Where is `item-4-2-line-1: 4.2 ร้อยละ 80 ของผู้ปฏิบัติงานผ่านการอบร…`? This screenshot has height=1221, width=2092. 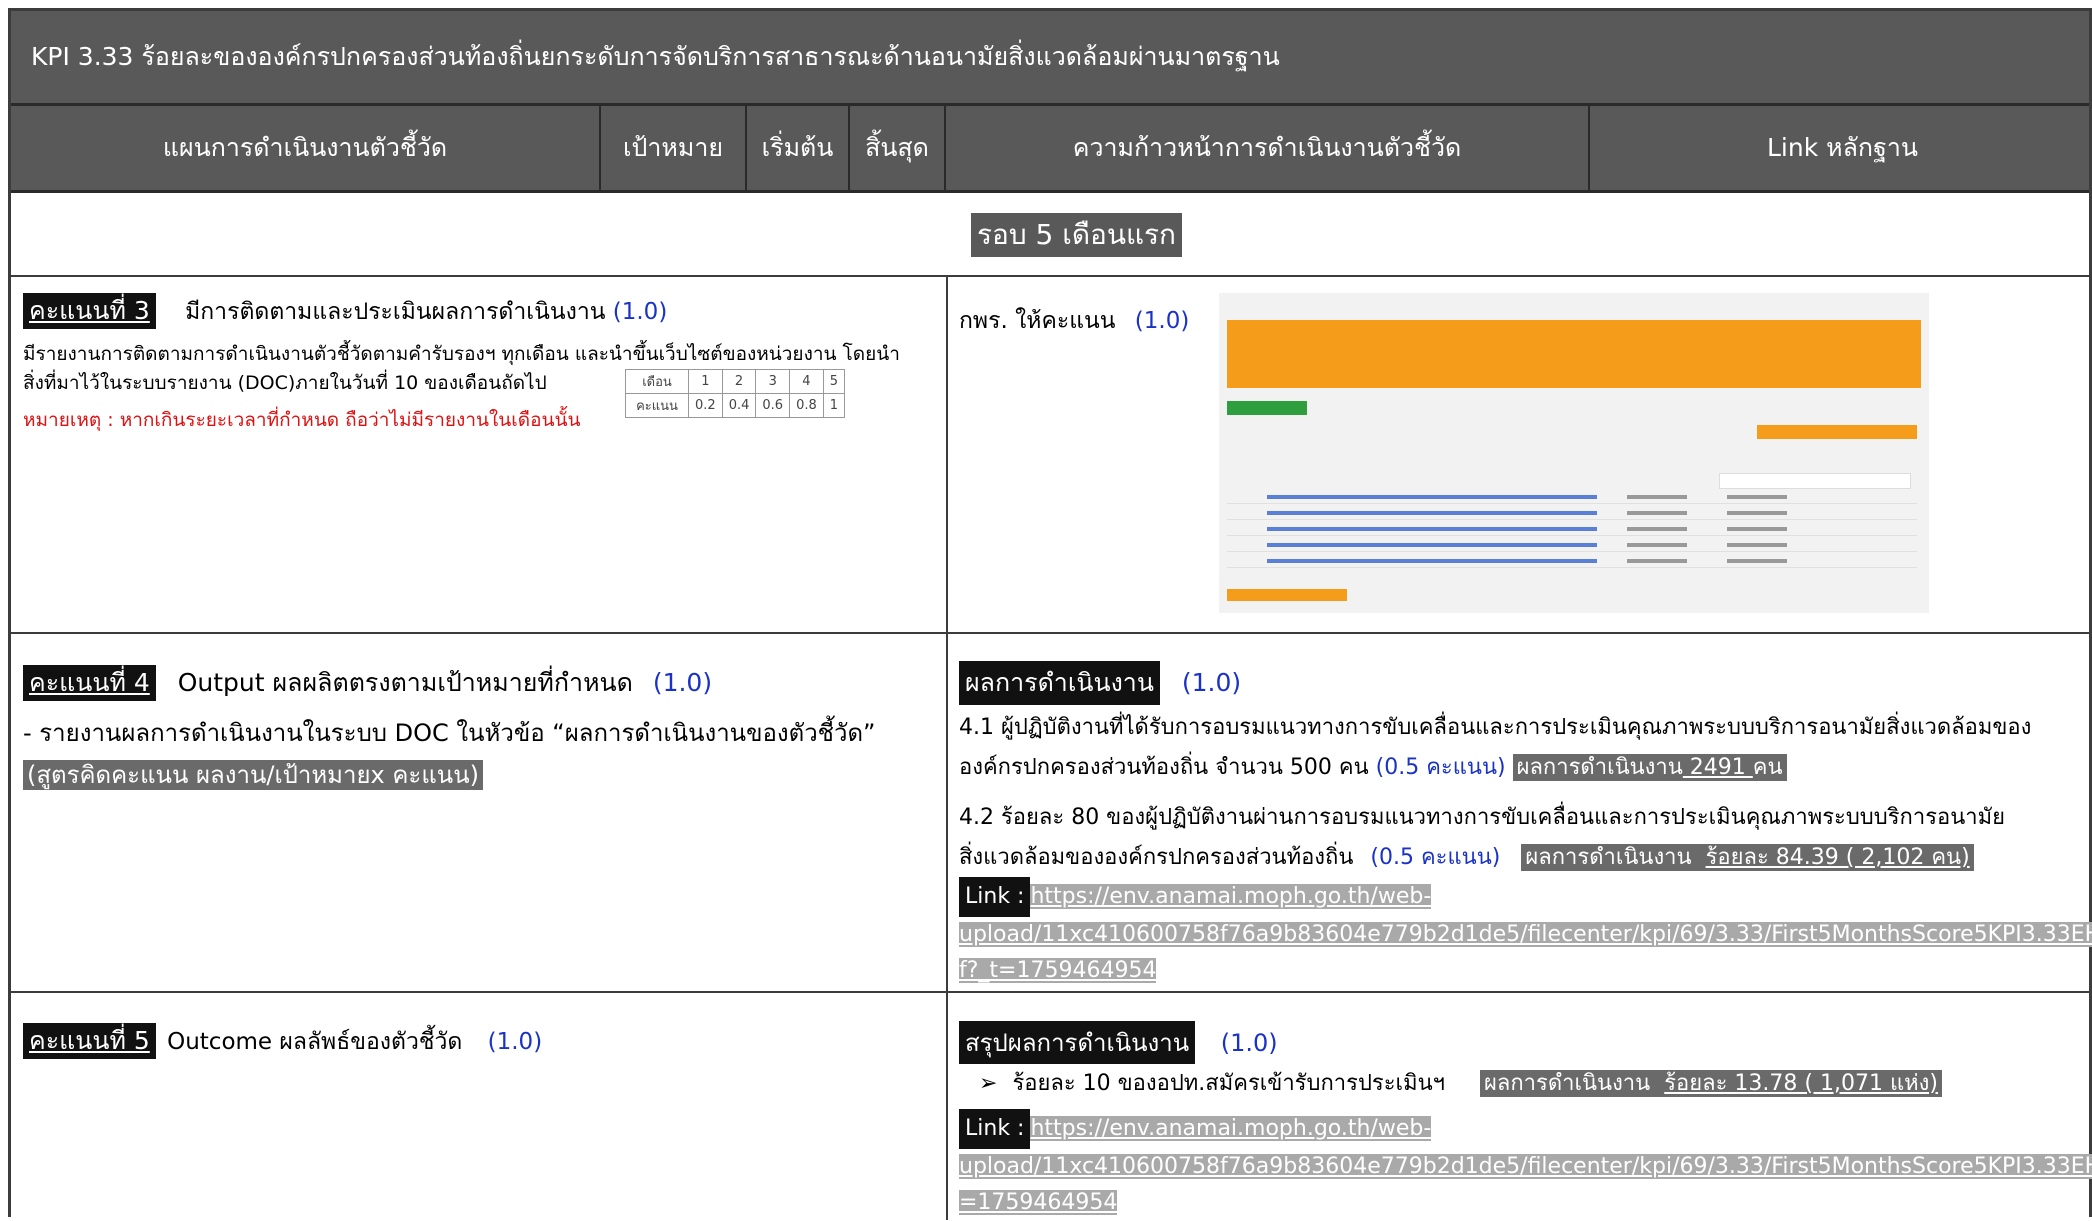
item-4-2-line-1: 4.2 ร้อยละ 80 ของผู้ปฏิบัติงานผ่านการอบร… is located at coordinates (1482, 817).